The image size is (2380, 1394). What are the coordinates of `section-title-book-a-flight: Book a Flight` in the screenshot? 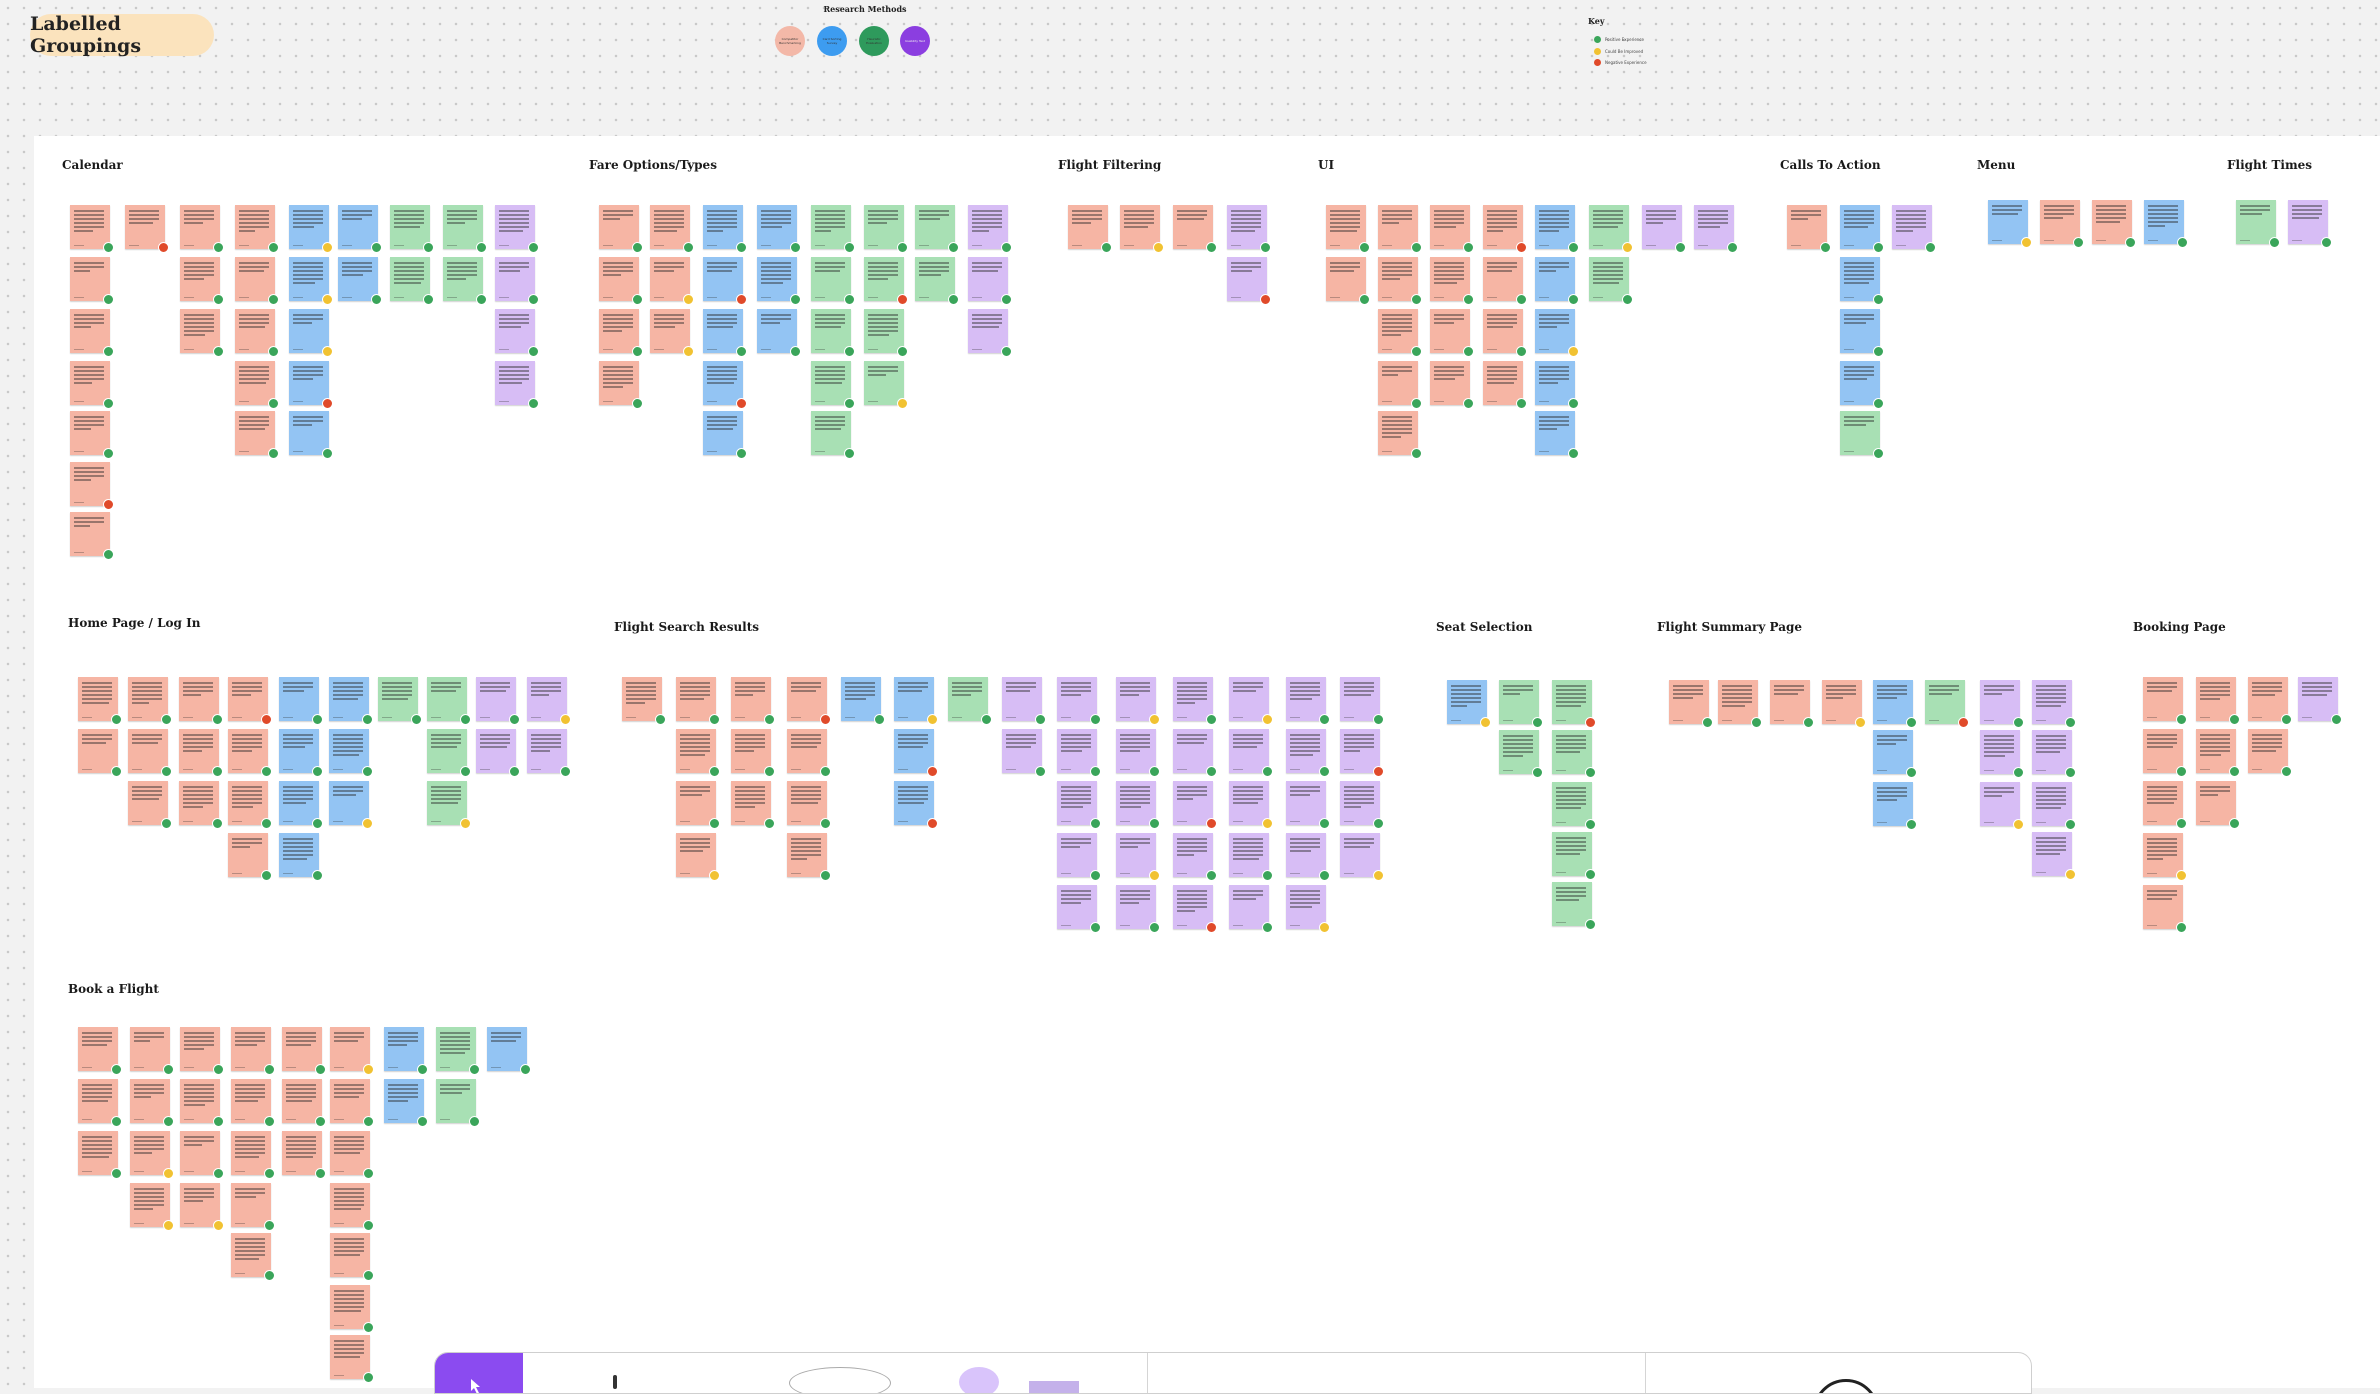 It's located at (113, 989).